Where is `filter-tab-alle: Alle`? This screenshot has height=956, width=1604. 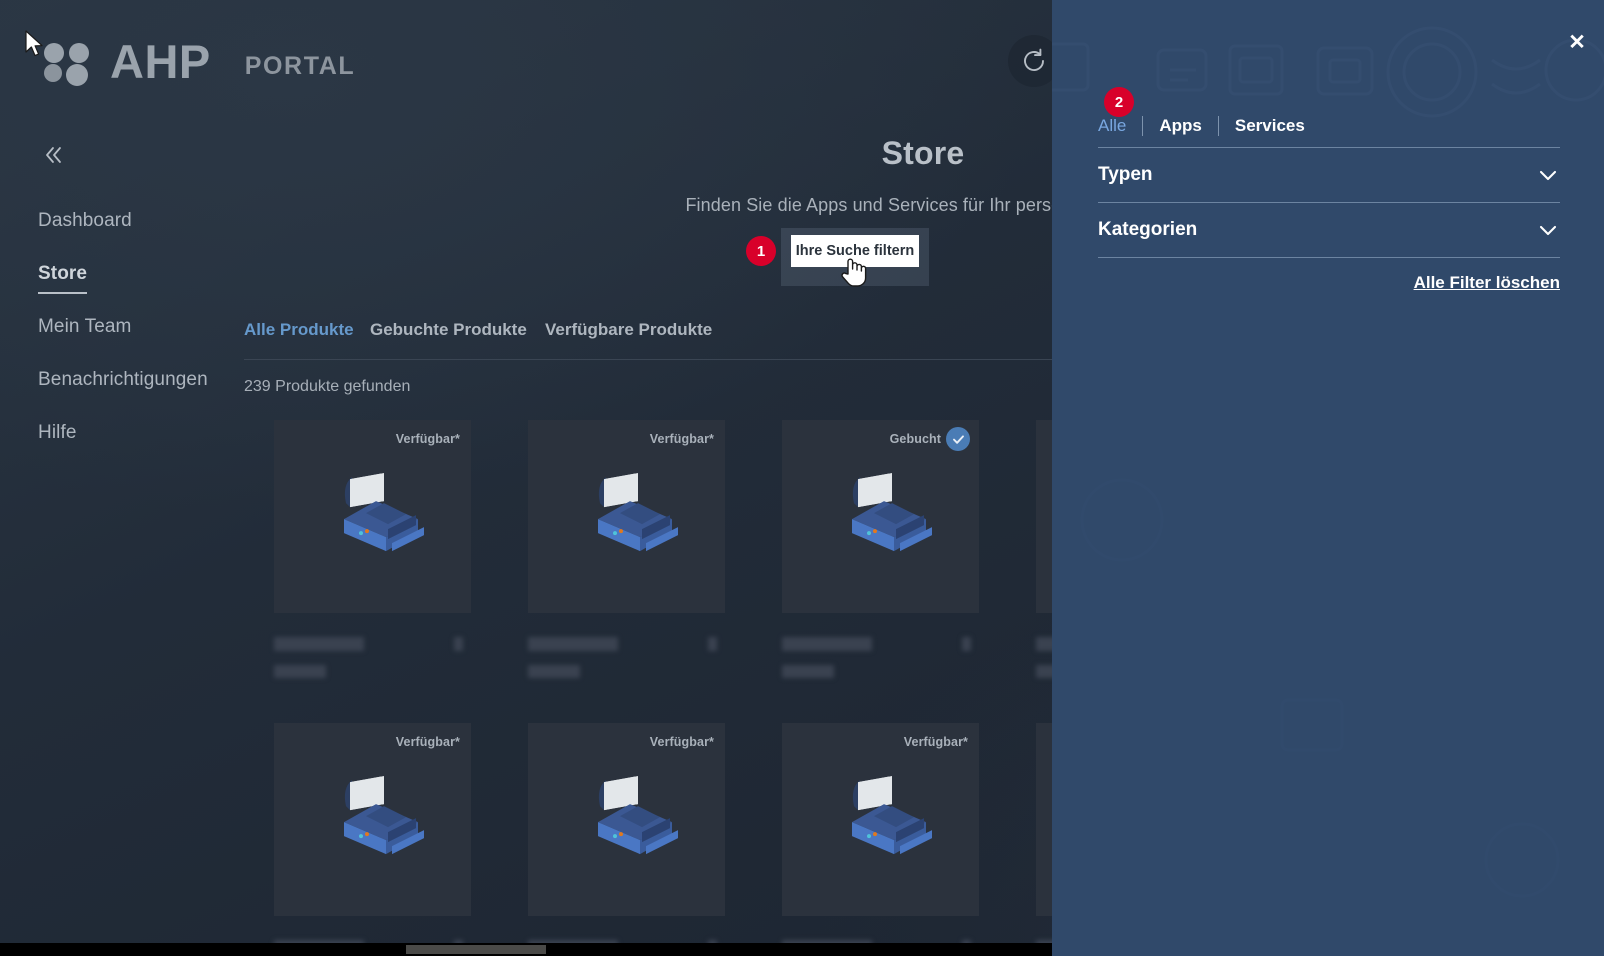
filter-tab-alle: Alle is located at coordinates (1112, 126).